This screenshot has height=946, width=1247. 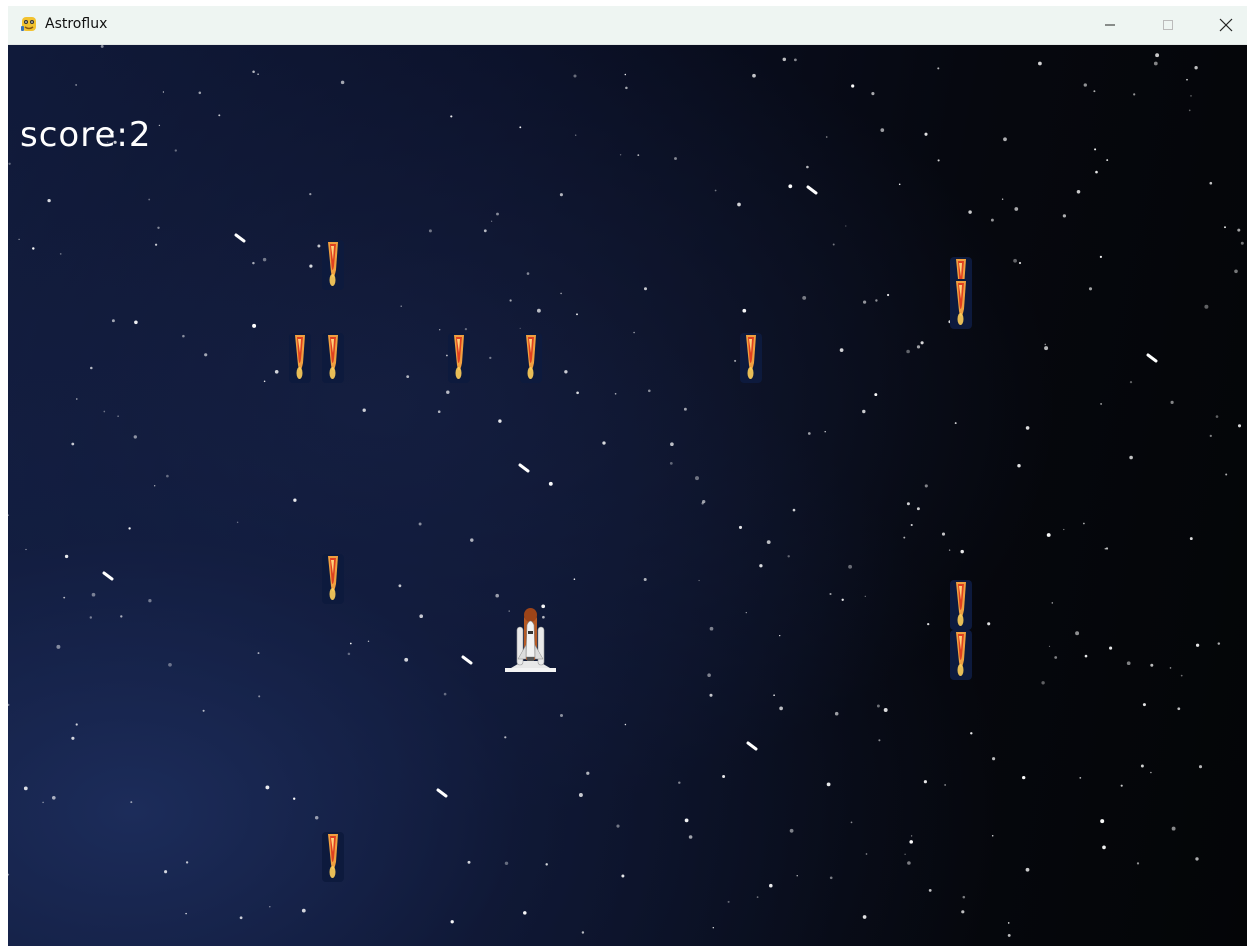 I want to click on close-button, so click(x=1222, y=25).